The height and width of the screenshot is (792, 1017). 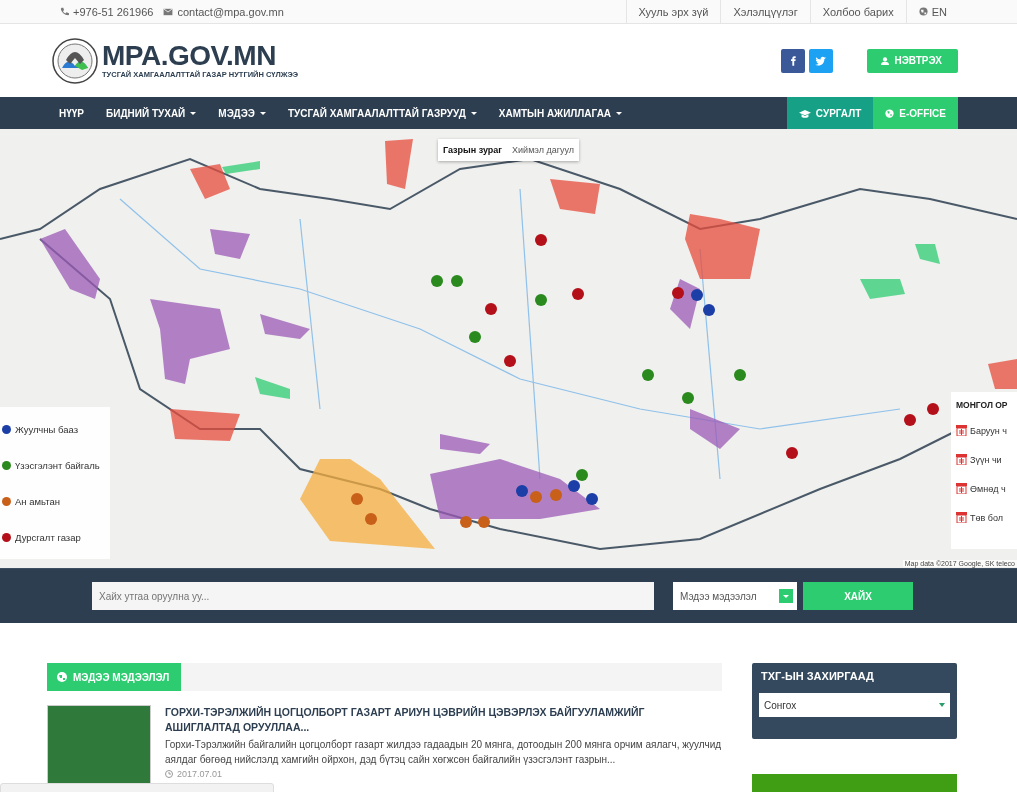 I want to click on section-title: МЭДЭЭ МЭДЭЭЛЭЛ, so click(x=121, y=677).